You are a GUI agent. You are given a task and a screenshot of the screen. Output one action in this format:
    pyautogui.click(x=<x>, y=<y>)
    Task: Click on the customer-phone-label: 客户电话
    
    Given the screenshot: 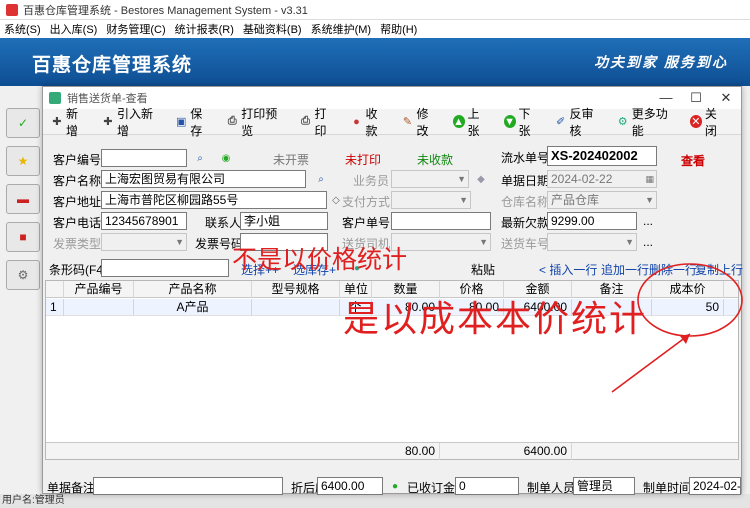 What is the action you would take?
    pyautogui.click(x=77, y=223)
    